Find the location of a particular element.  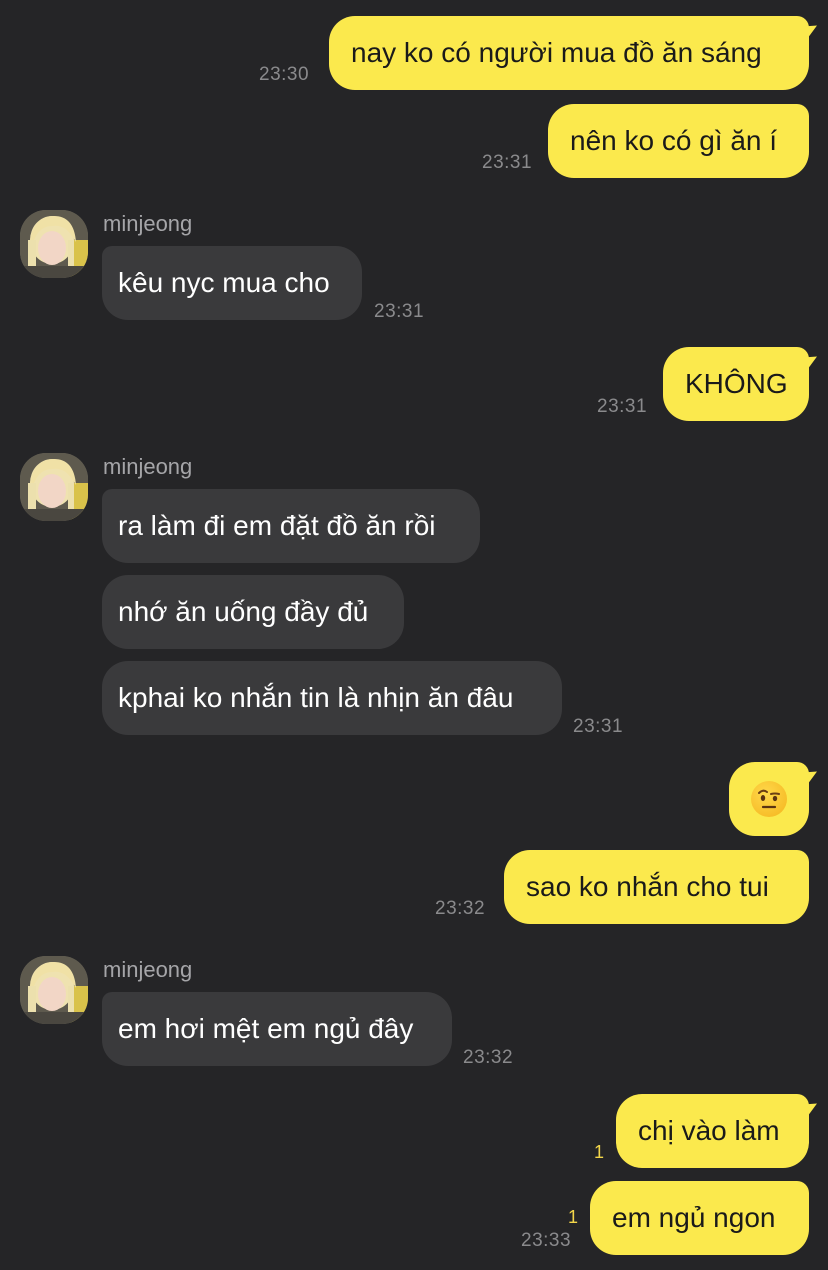

timestamp: 23:33 is located at coordinates (546, 1240).